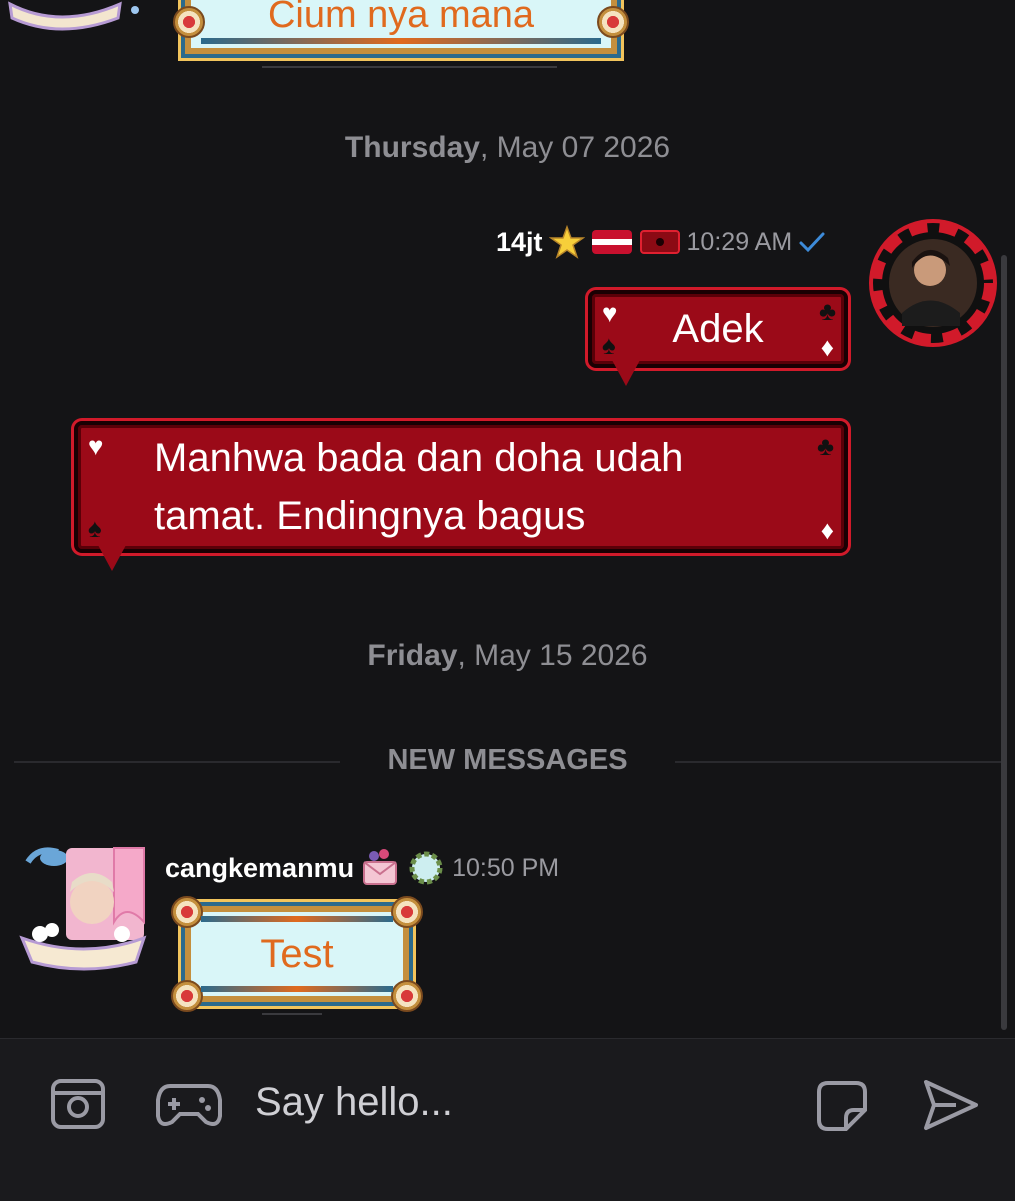  What do you see at coordinates (842, 1108) in the screenshot?
I see `sticker-icon` at bounding box center [842, 1108].